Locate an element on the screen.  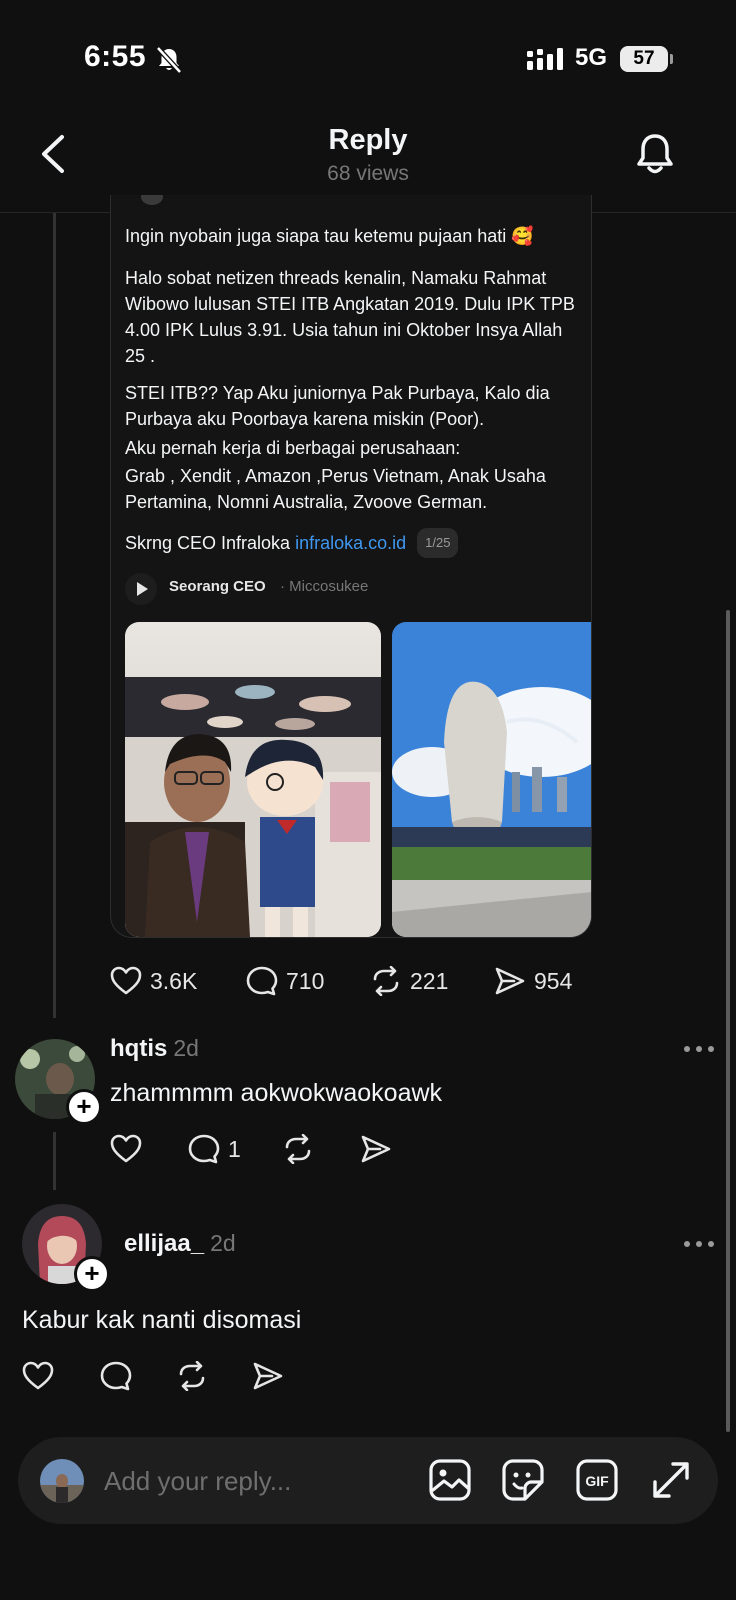
comment-username: hqtis is located at coordinates (138, 1048).